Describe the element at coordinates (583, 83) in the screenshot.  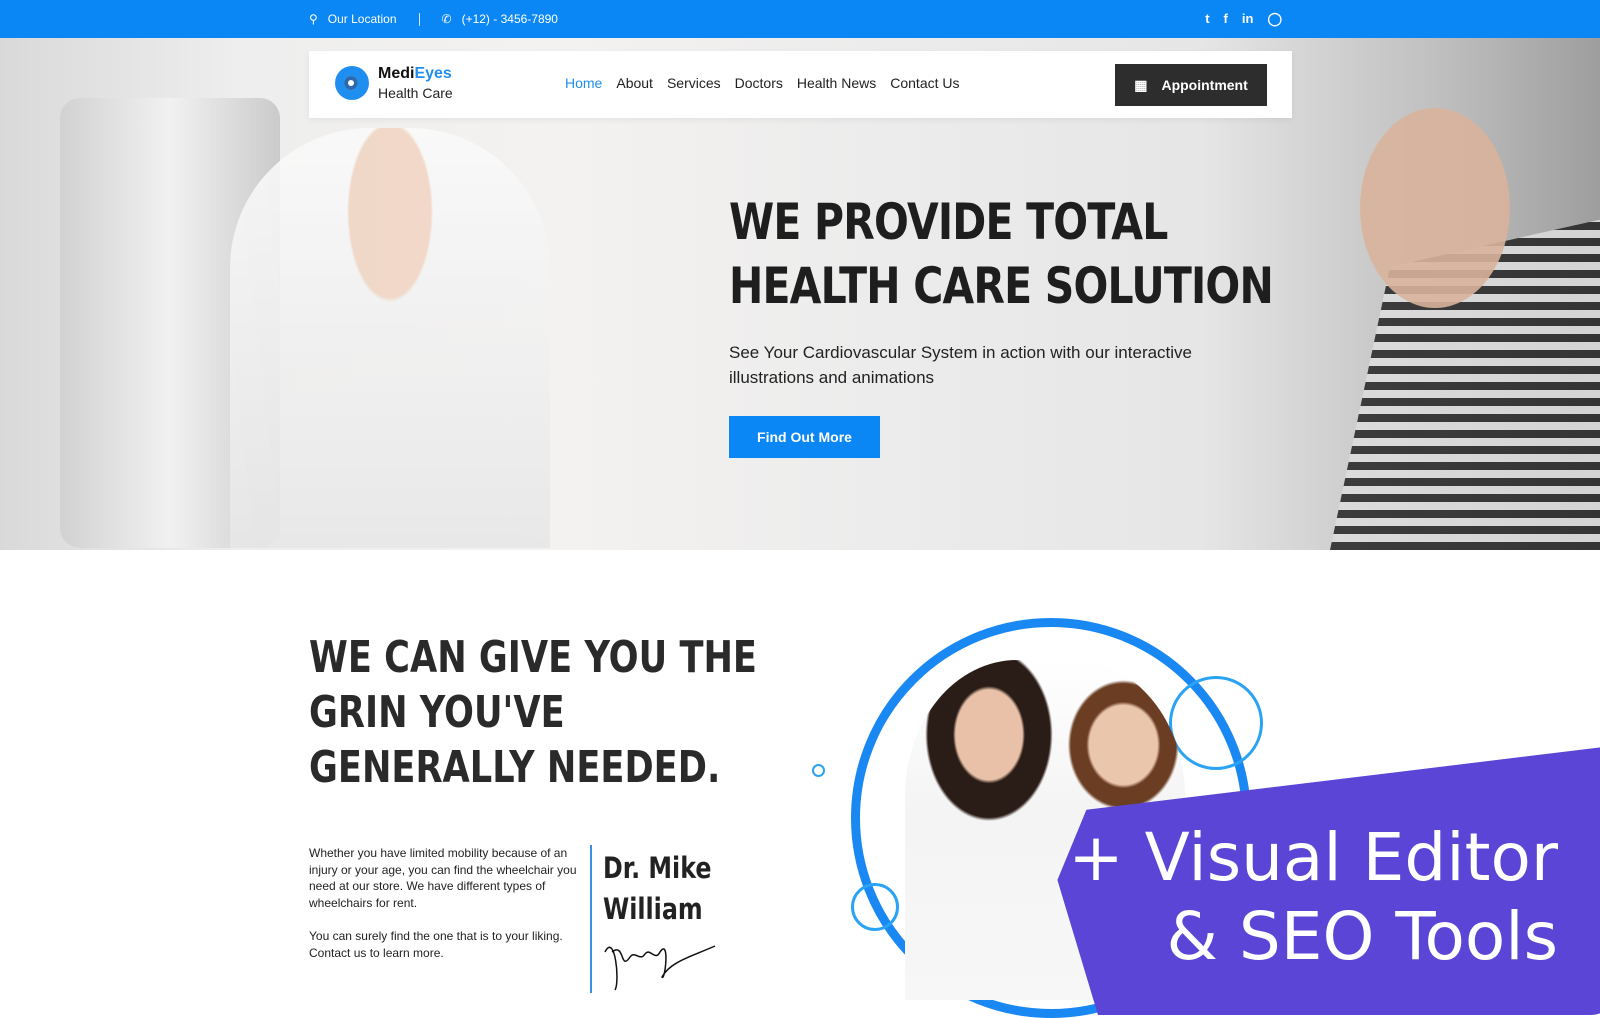
I see `nav-home: Home` at that location.